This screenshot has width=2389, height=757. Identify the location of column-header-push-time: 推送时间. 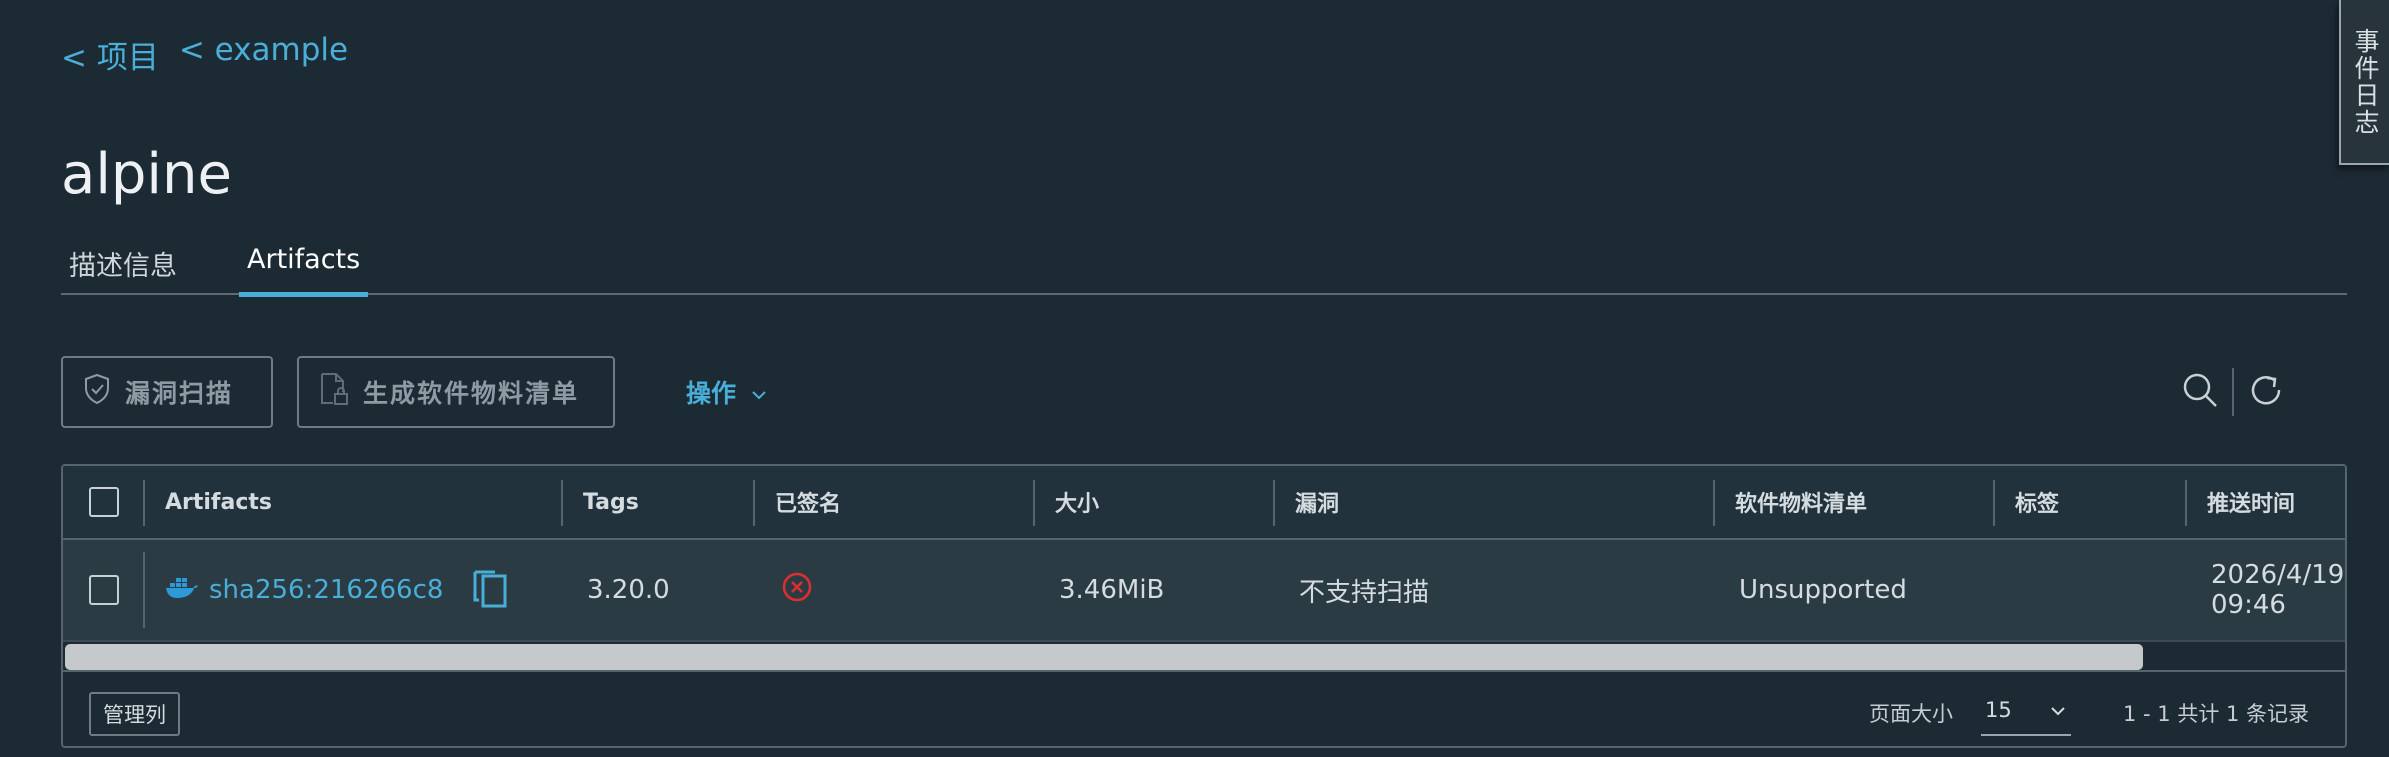
(2241, 502).